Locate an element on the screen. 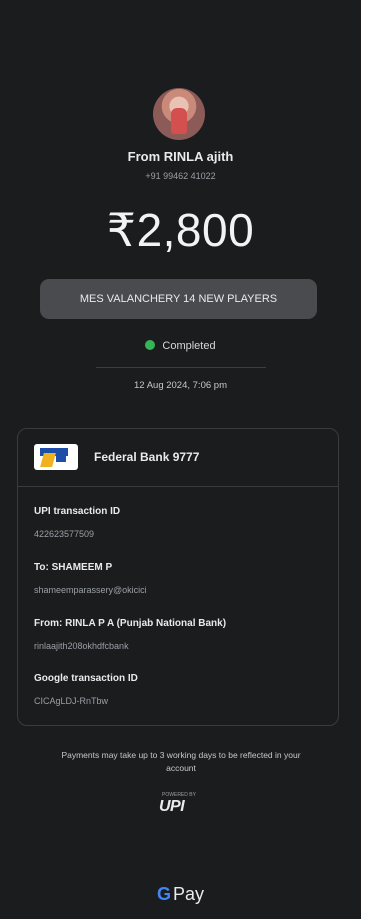 Image resolution: width=367 pixels, height=919 pixels. bank-account-label: Federal Bank 9777 is located at coordinates (147, 457).